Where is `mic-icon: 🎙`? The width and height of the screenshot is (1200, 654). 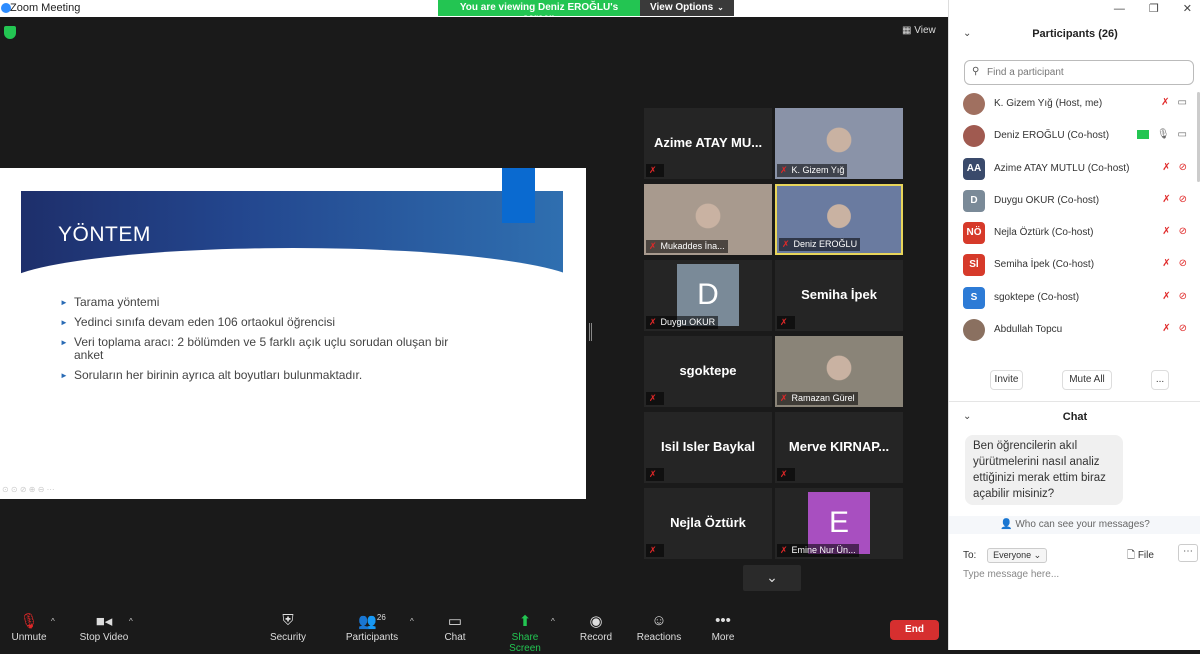
mic-icon: 🎙 is located at coordinates (1163, 134).